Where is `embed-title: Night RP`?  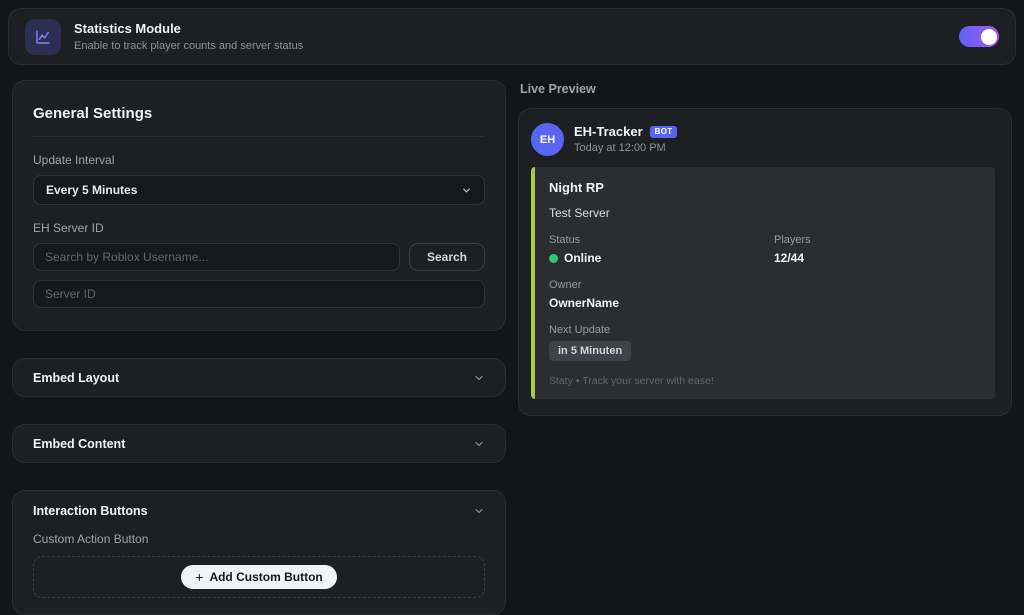
embed-title: Night RP is located at coordinates (576, 187).